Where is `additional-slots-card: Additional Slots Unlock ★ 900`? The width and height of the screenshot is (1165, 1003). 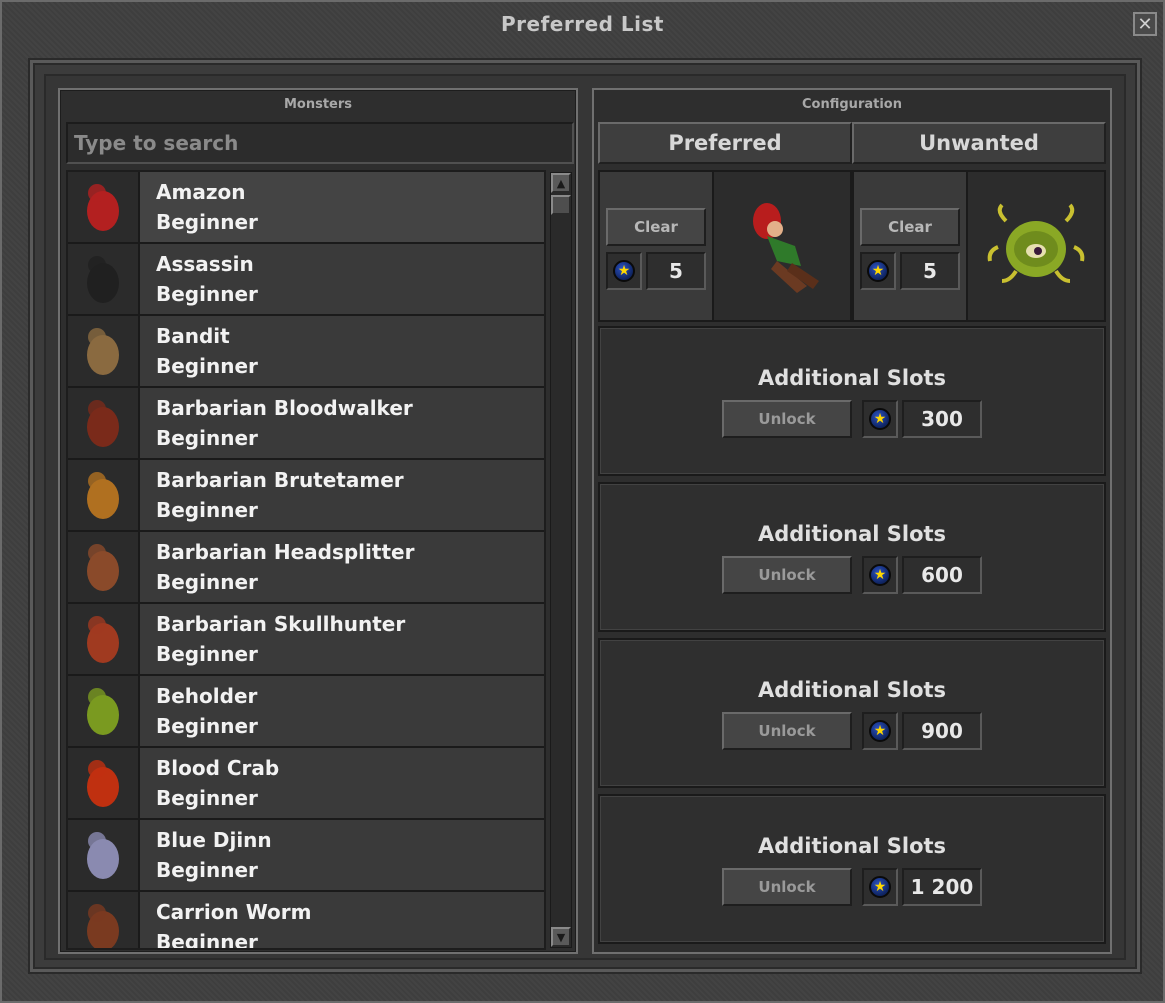 additional-slots-card: Additional Slots Unlock ★ 900 is located at coordinates (852, 713).